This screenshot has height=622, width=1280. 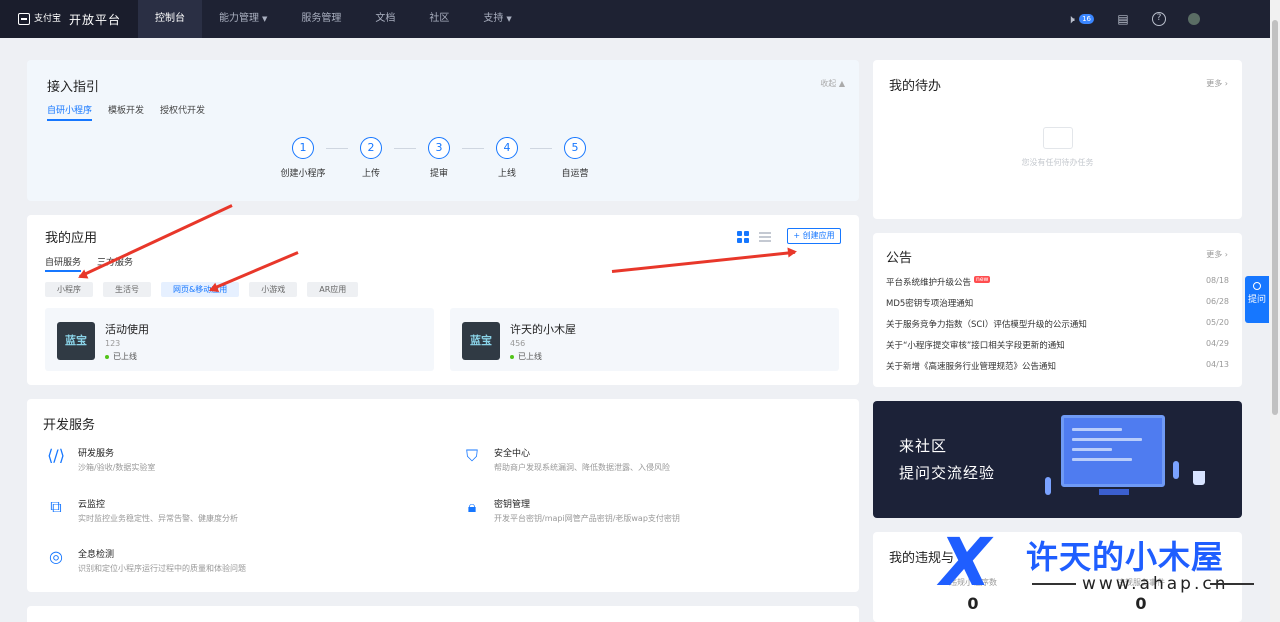 What do you see at coordinates (113, 343) in the screenshot?
I see `app-id: 123` at bounding box center [113, 343].